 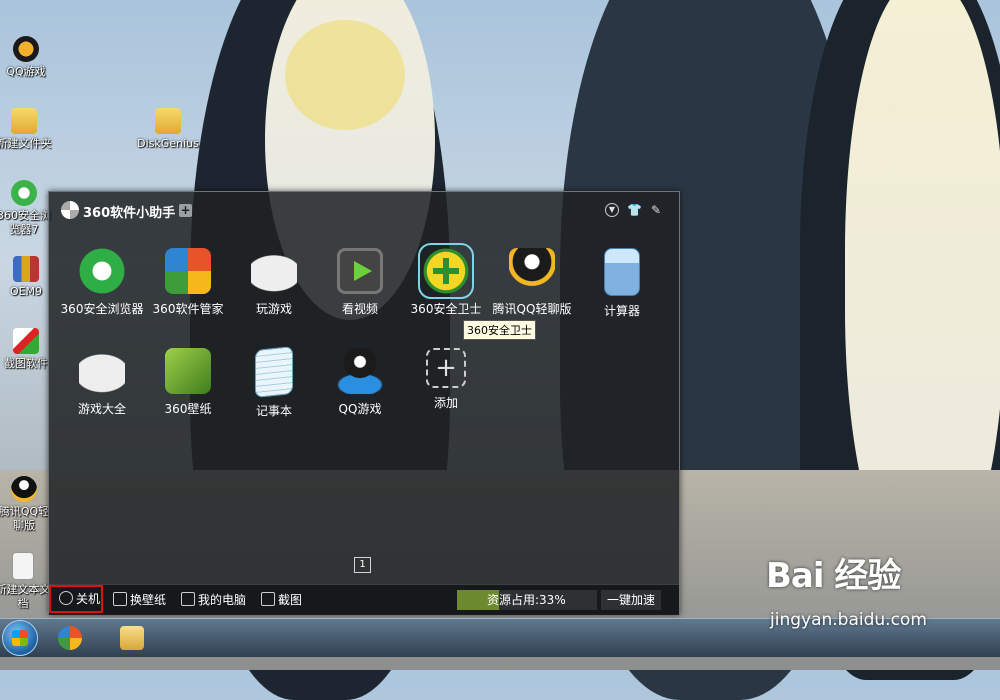 I want to click on notepad-icon, so click(x=274, y=372).